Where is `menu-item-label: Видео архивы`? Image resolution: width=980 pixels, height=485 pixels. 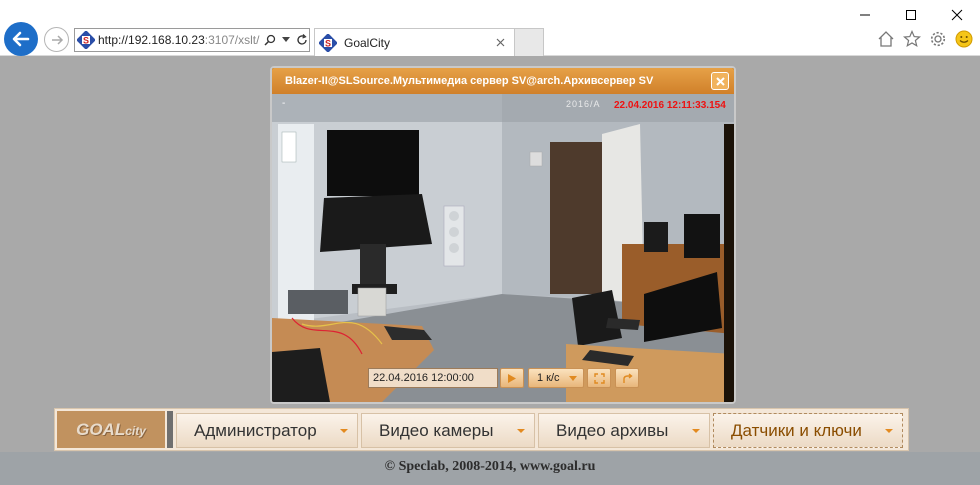 menu-item-label: Видео архивы is located at coordinates (612, 430).